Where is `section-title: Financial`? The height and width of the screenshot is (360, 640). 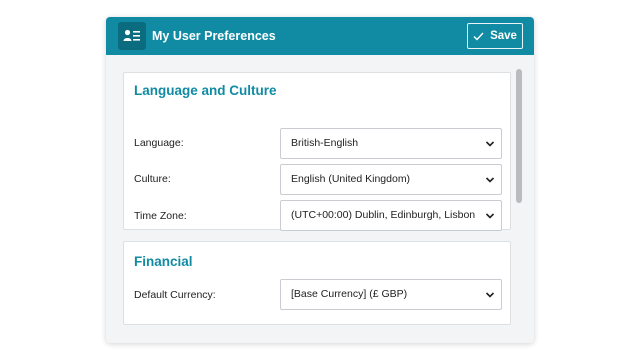 section-title: Financial is located at coordinates (163, 261).